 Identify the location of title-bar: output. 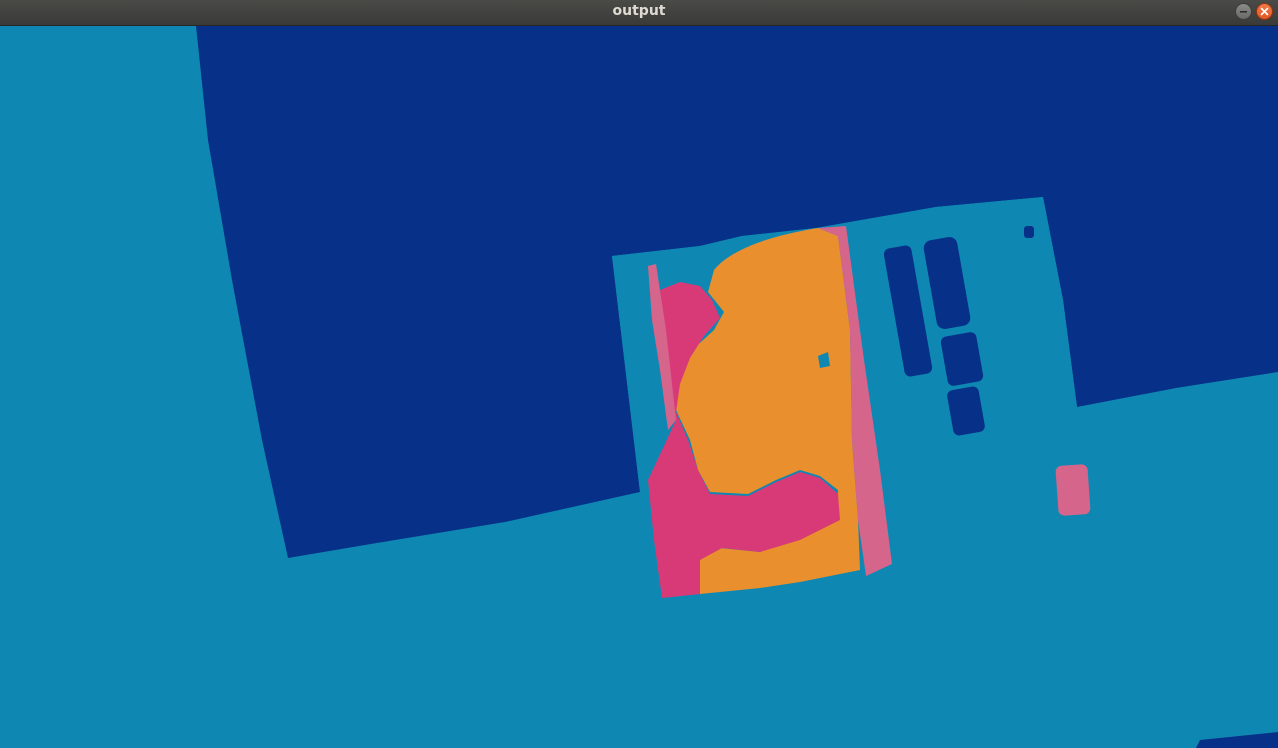
(639, 13).